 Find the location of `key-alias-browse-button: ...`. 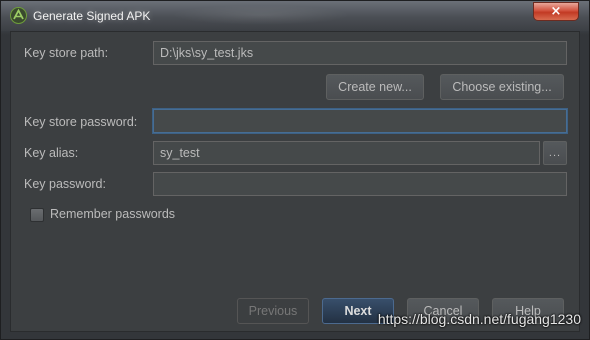

key-alias-browse-button: ... is located at coordinates (555, 153).